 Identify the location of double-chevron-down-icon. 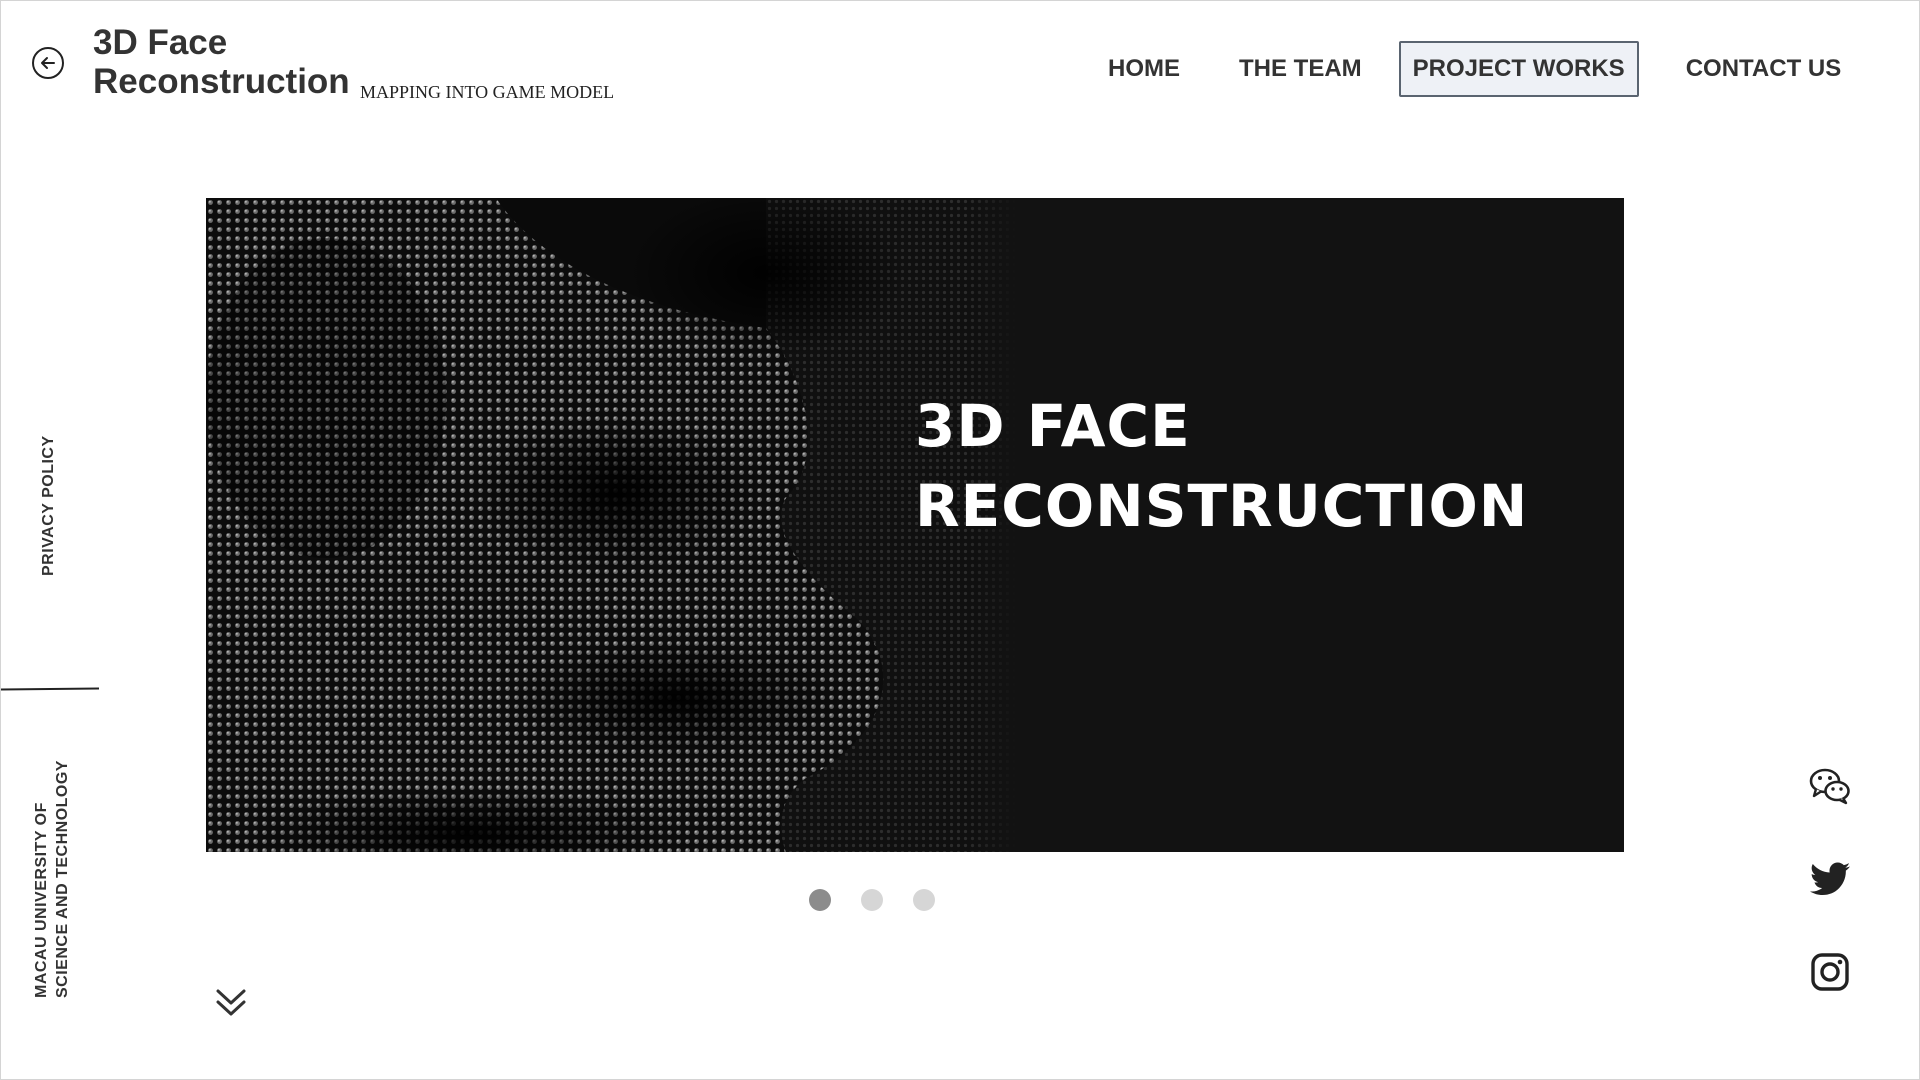
(231, 1002).